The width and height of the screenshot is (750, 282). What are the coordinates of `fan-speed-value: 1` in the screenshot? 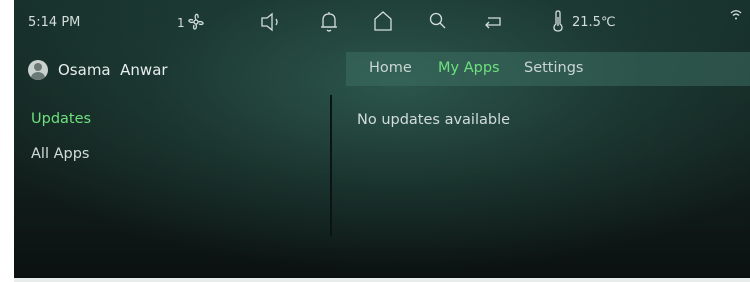 It's located at (181, 23).